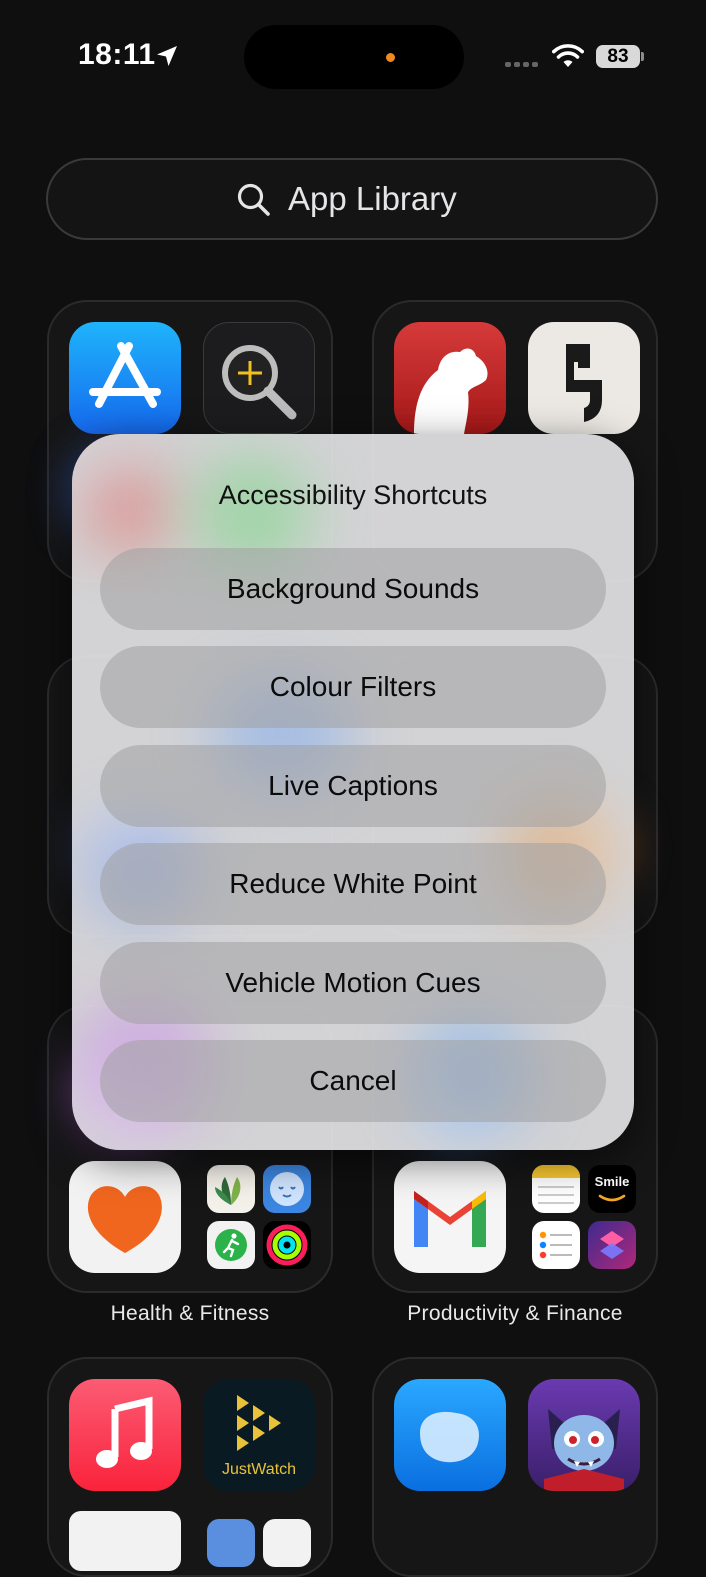 The image size is (706, 1577). Describe the element at coordinates (117, 54) in the screenshot. I see `status-time: 18:11` at that location.